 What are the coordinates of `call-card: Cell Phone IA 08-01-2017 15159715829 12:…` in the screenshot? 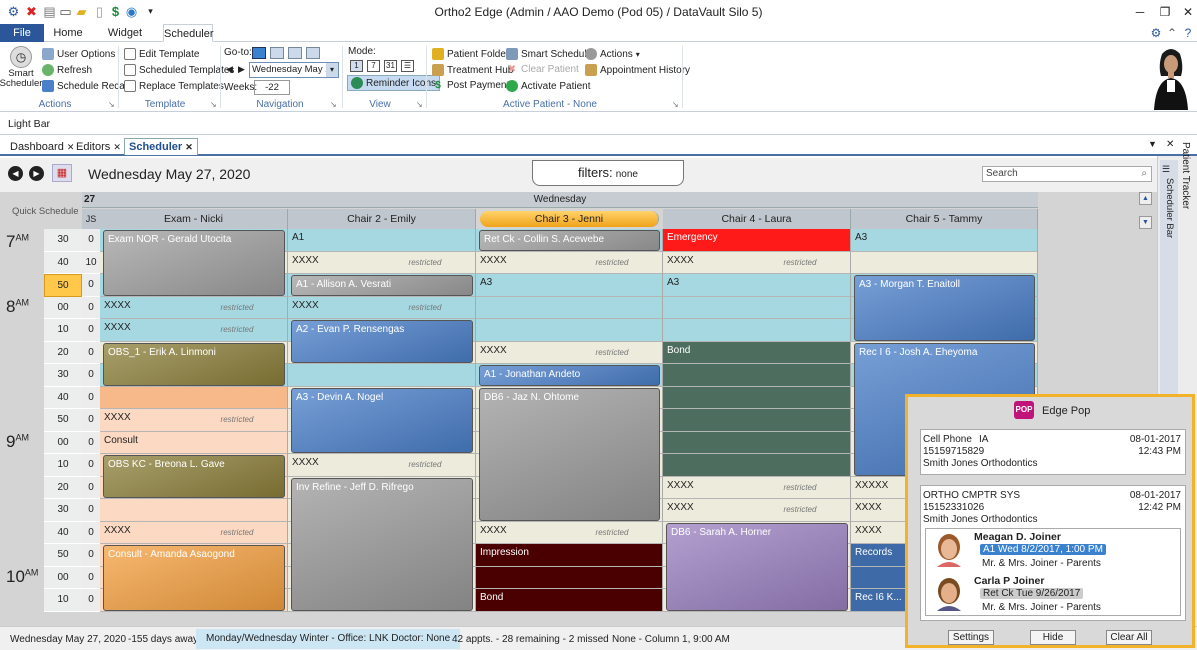 It's located at (1053, 452).